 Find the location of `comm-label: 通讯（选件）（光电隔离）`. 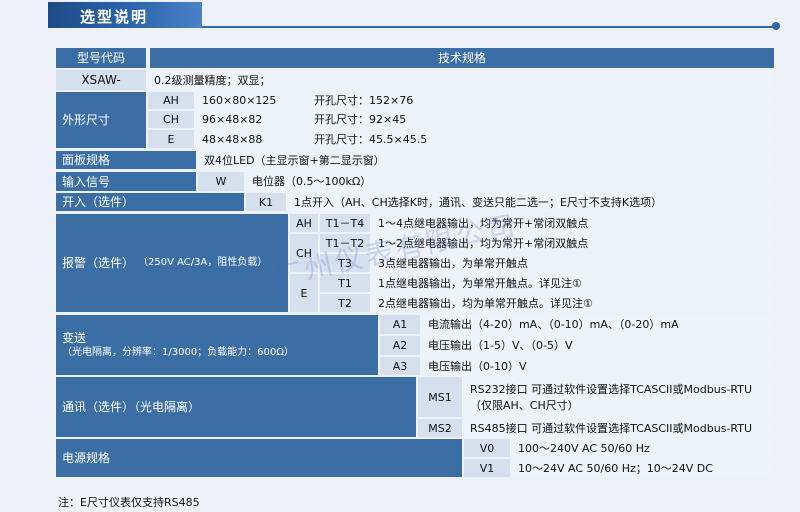

comm-label: 通讯（选件）（光电隔离） is located at coordinates (236, 407).